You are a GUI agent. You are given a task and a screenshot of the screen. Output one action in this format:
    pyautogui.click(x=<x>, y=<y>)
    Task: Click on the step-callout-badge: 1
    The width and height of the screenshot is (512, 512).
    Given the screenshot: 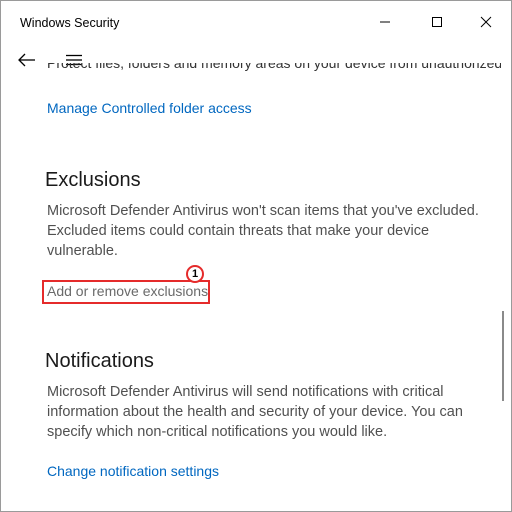 What is the action you would take?
    pyautogui.click(x=195, y=274)
    